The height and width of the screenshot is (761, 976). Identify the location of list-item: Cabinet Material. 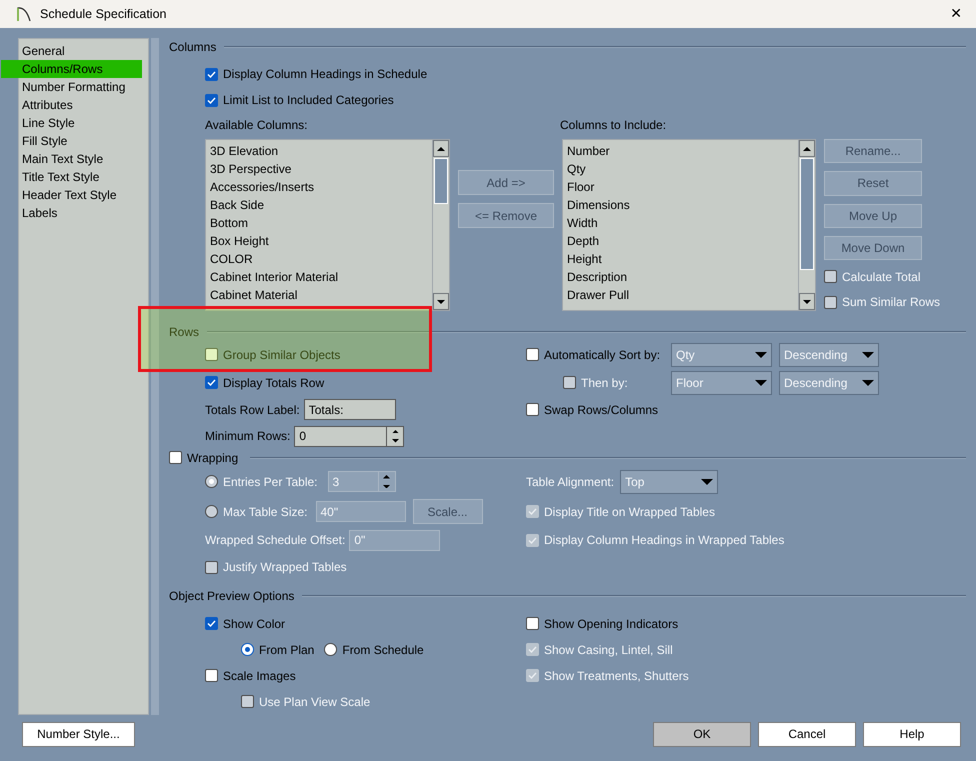
(319, 295).